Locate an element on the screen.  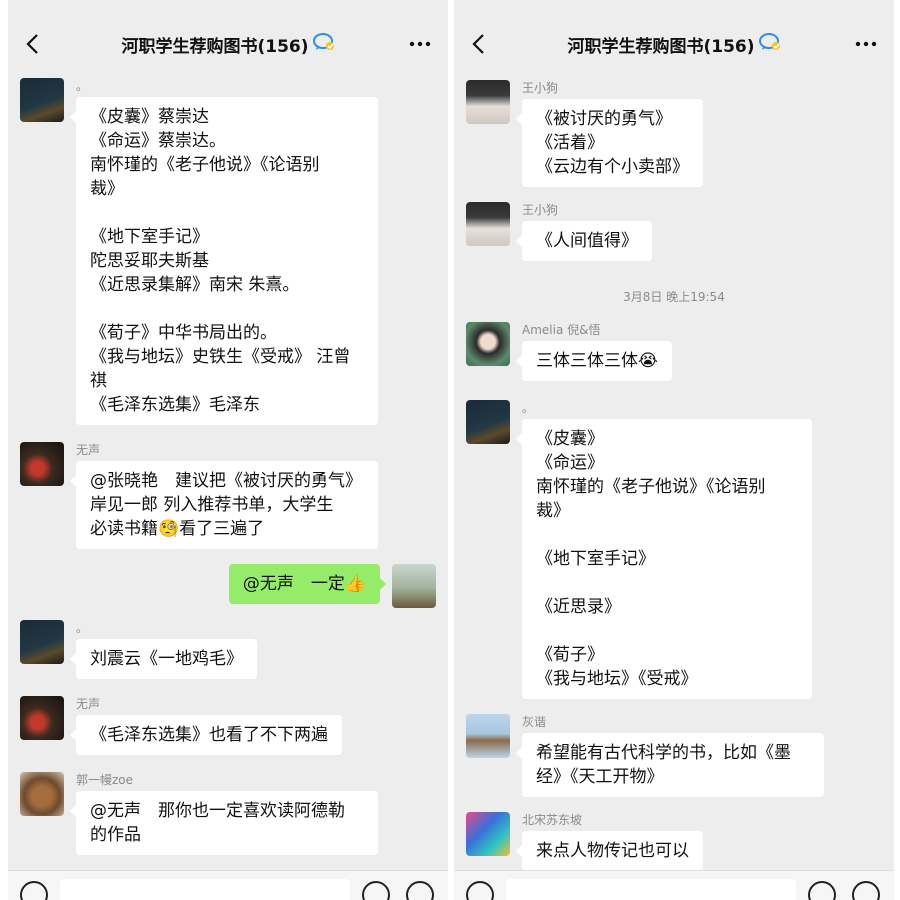
message-bubble: 《毛泽东选集》也看了不下两遍 is located at coordinates (206, 735).